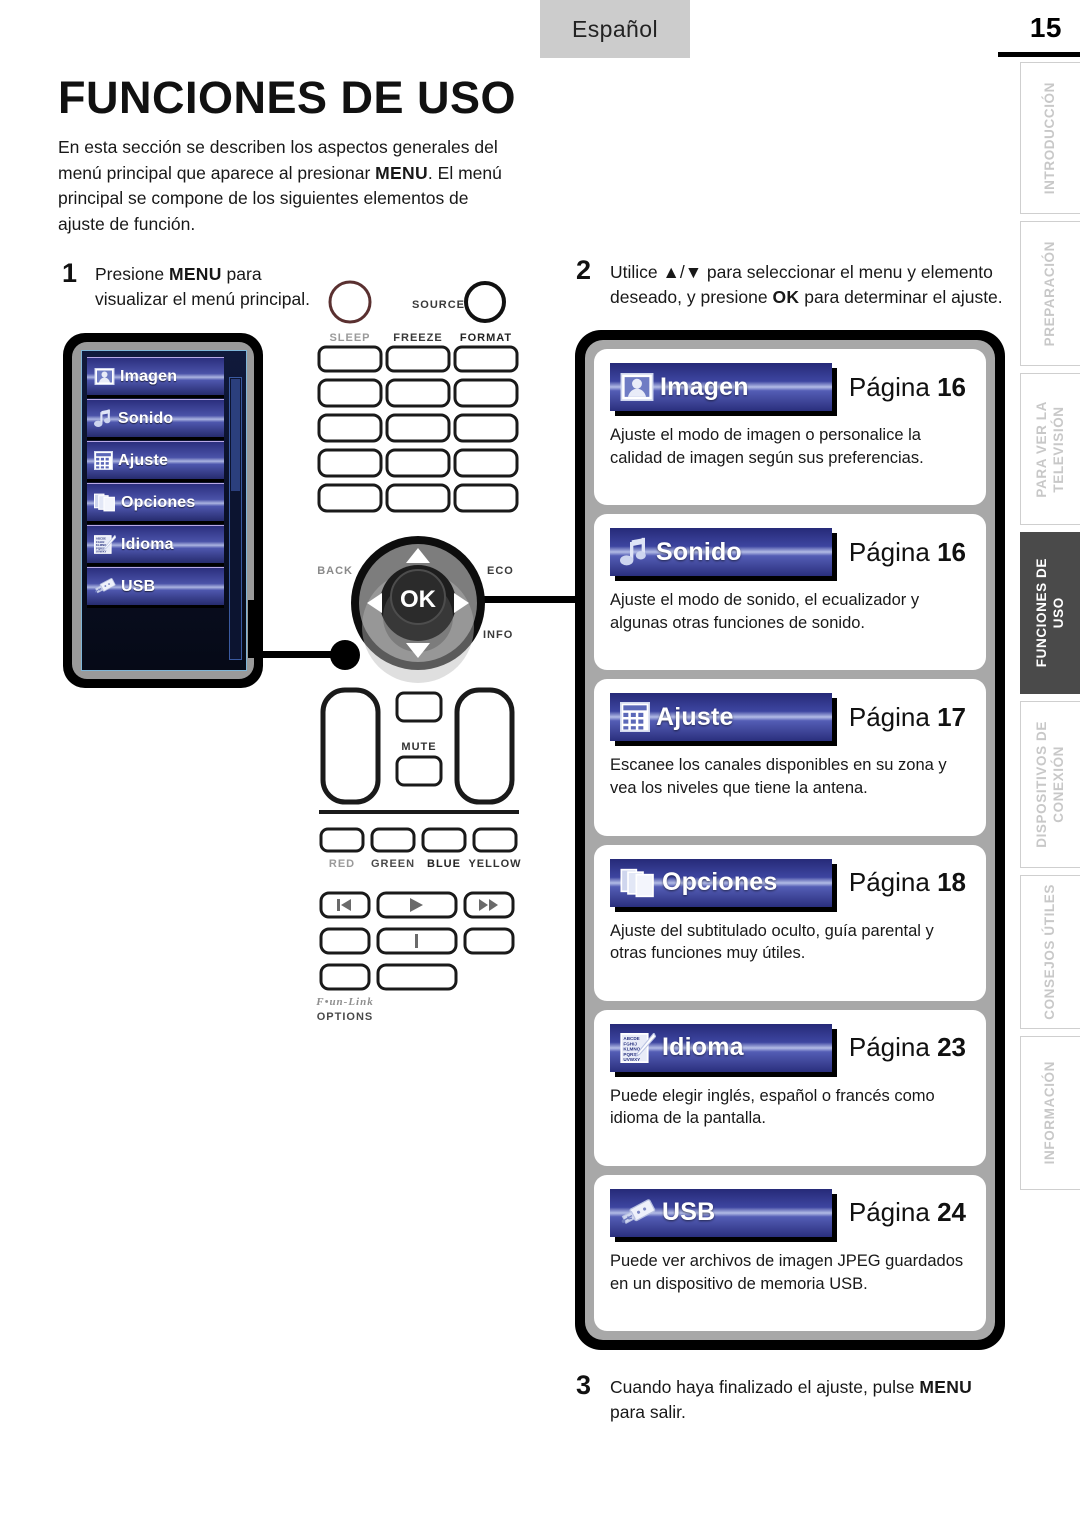  Describe the element at coordinates (138, 586) in the screenshot. I see `tv-menu-item-label: USB` at that location.